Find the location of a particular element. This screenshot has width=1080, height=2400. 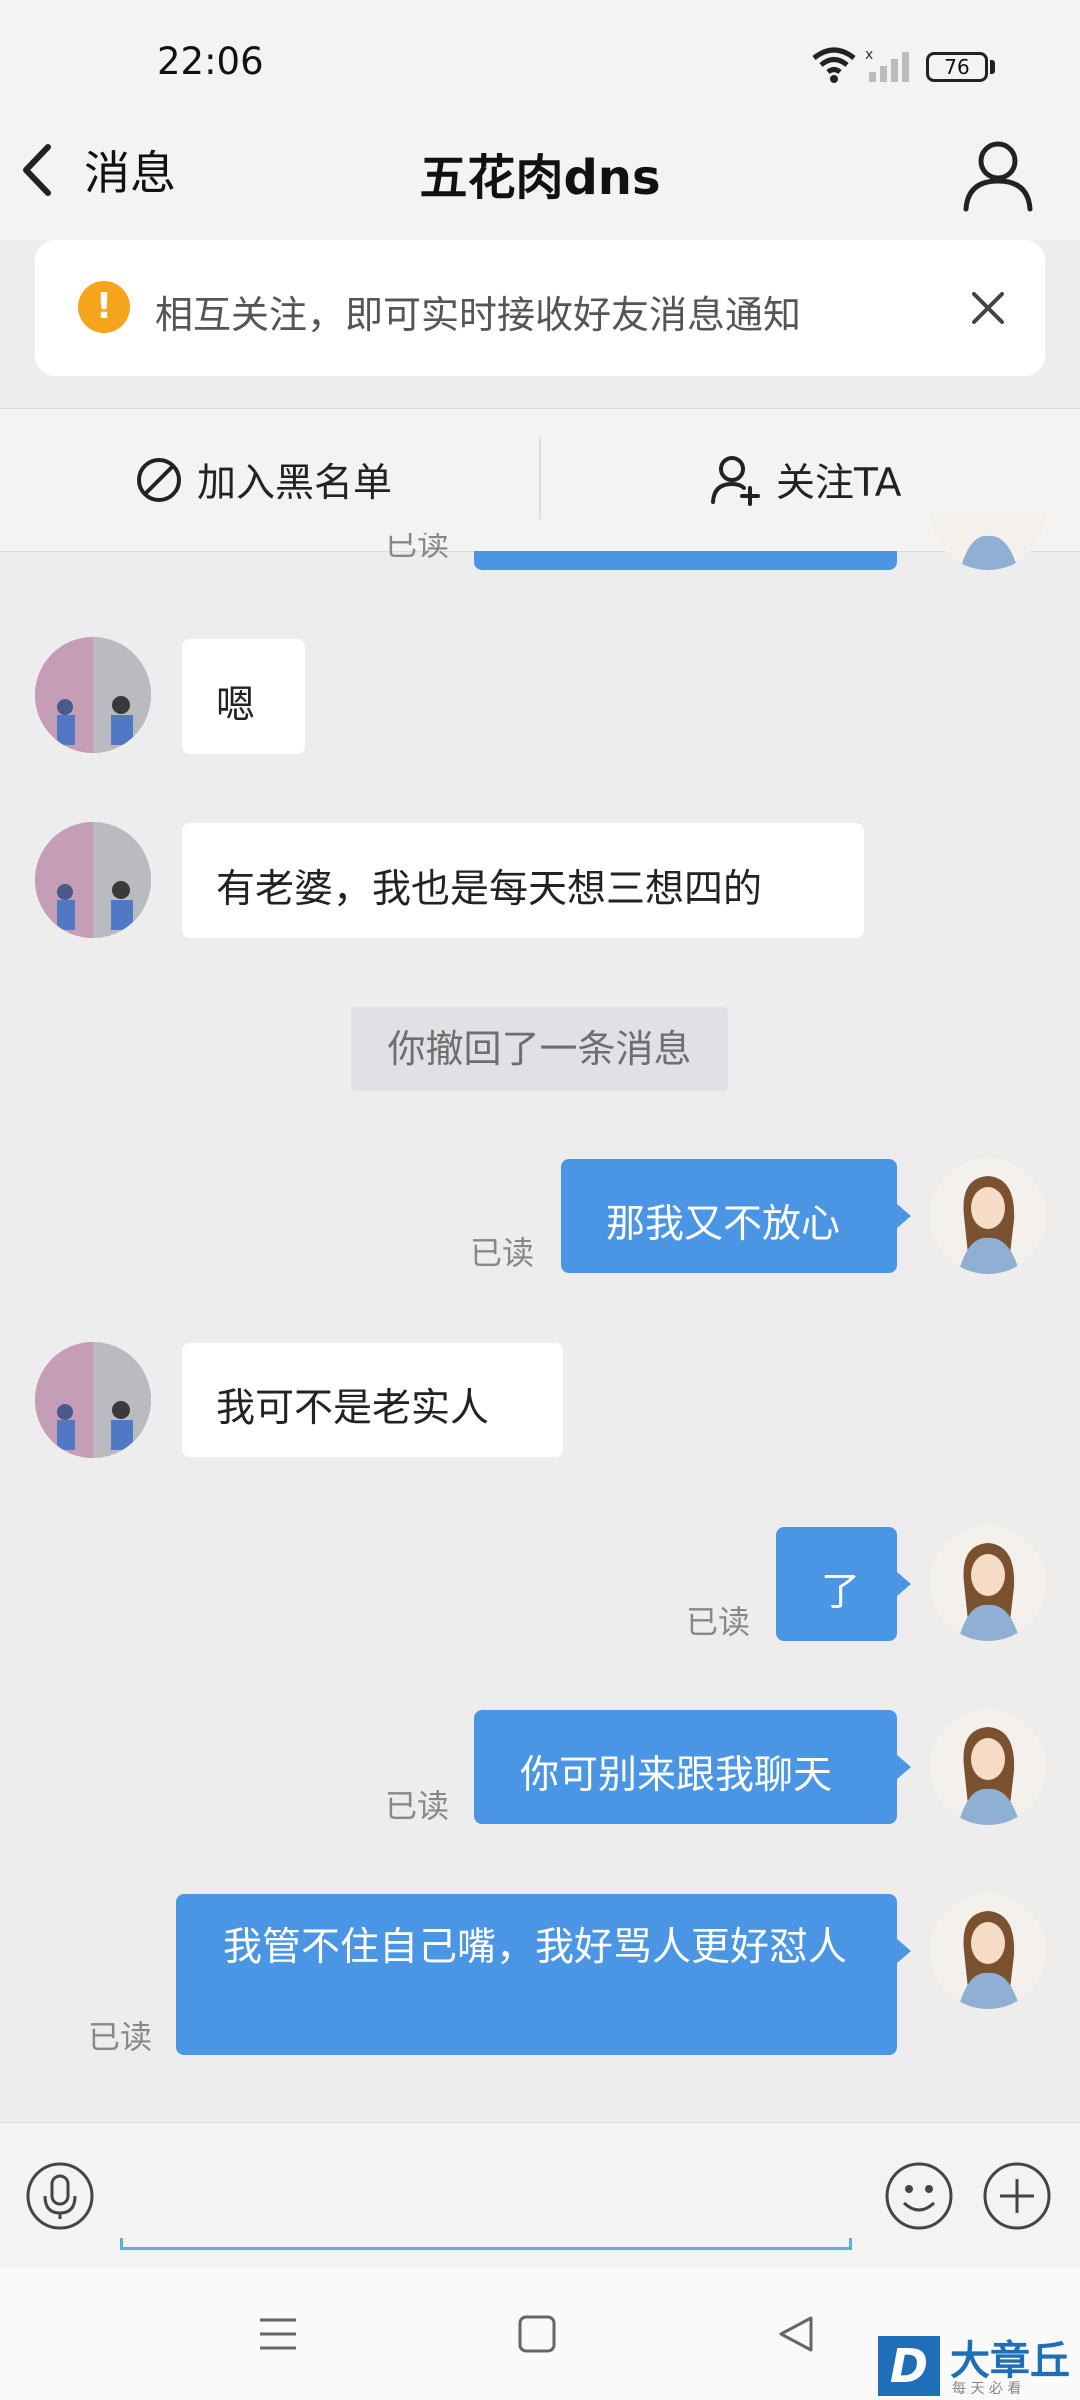

back-label: 消息 is located at coordinates (130, 173).